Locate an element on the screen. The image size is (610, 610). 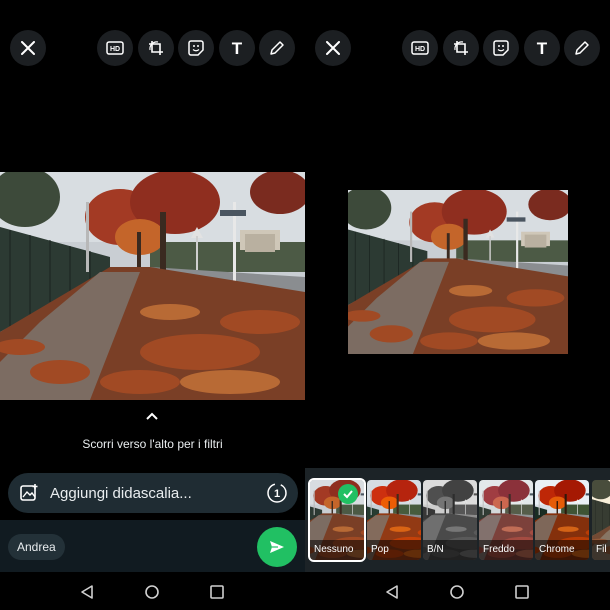
check-icon is located at coordinates (348, 494).